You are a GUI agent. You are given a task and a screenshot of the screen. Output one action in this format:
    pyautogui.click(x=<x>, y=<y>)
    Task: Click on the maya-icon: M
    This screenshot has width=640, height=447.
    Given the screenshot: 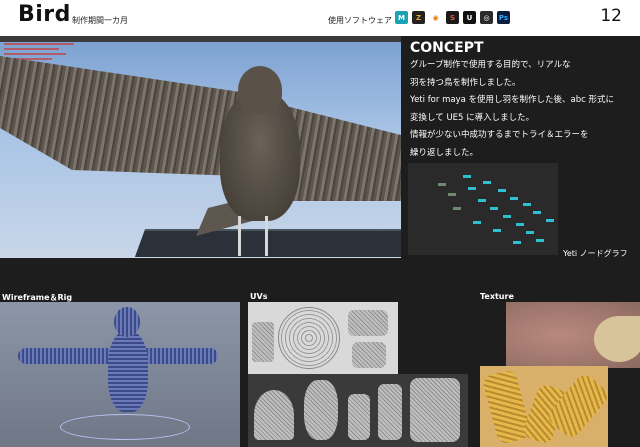 What is the action you would take?
    pyautogui.click(x=401, y=17)
    